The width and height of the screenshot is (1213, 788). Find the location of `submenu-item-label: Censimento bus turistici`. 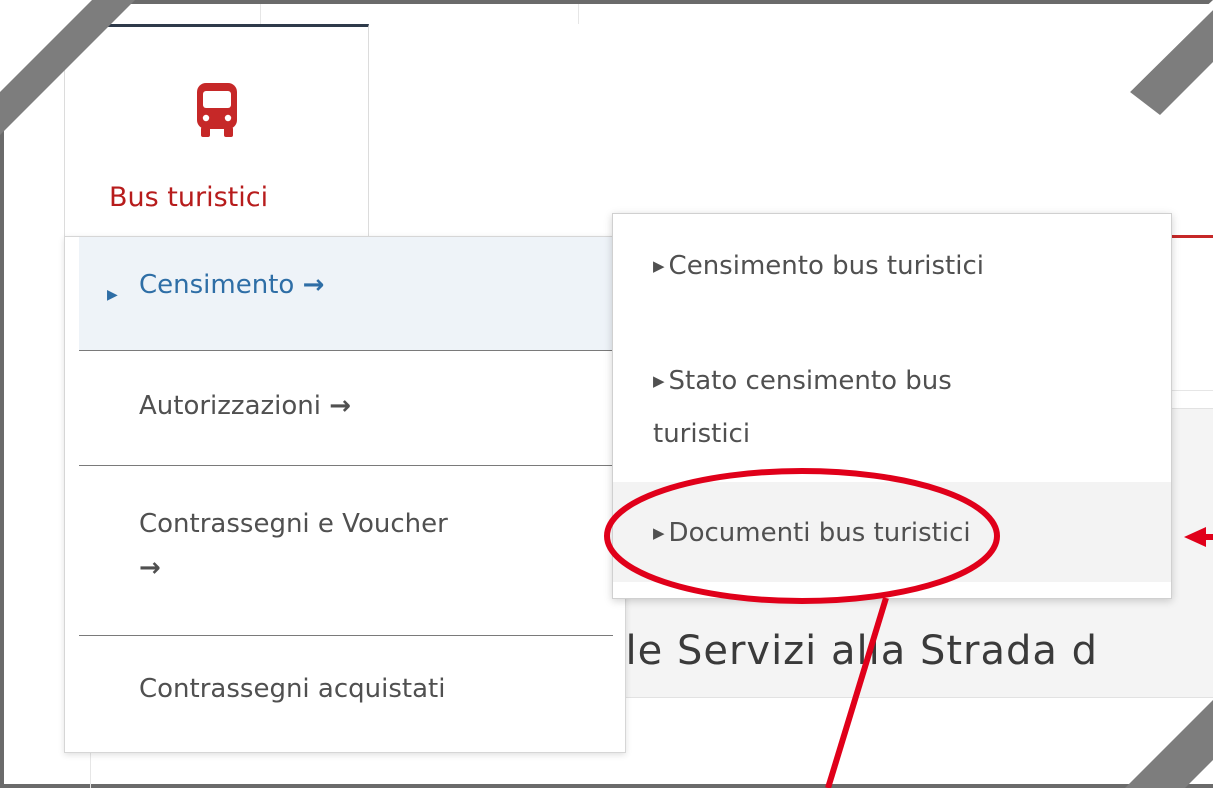

submenu-item-label: Censimento bus turistici is located at coordinates (826, 266).